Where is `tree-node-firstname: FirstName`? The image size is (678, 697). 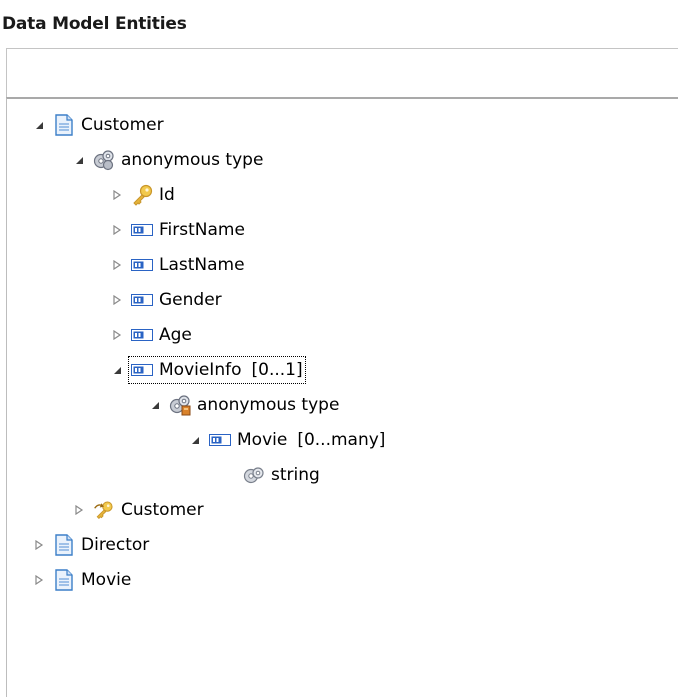 tree-node-firstname: FirstName is located at coordinates (177, 230).